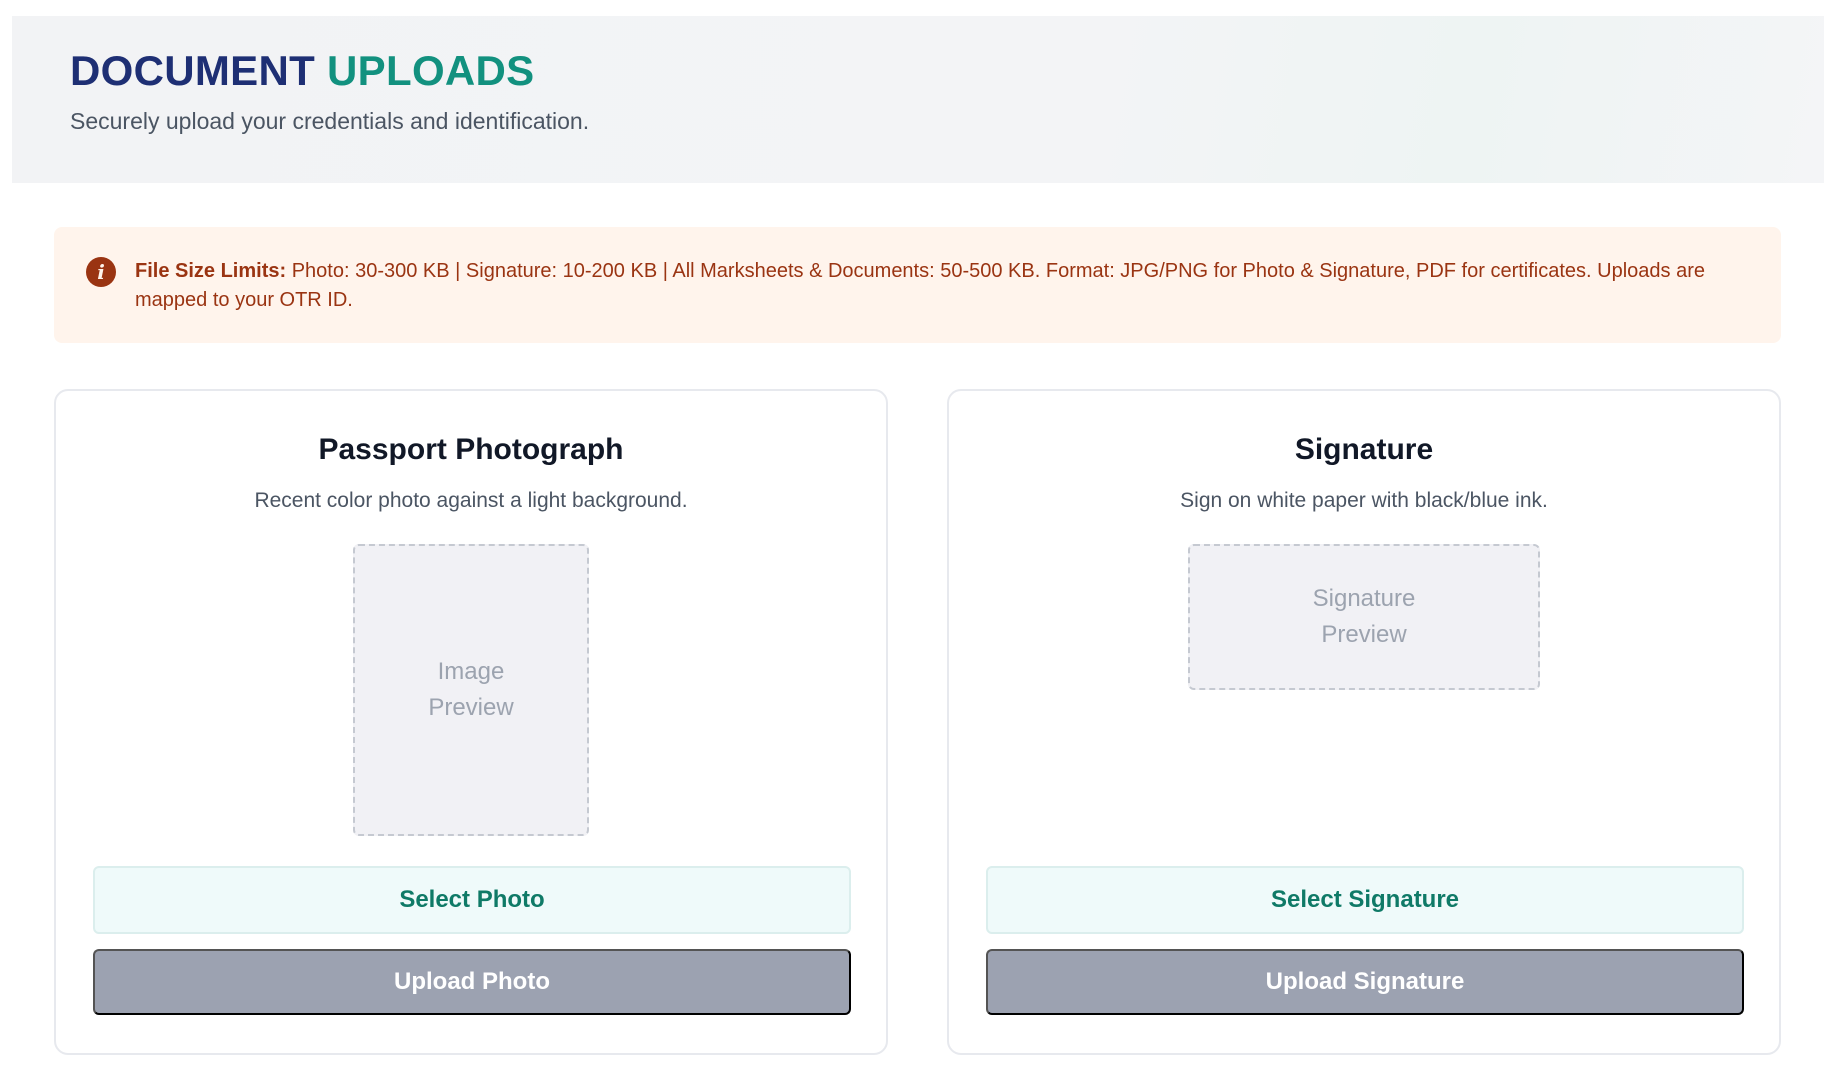 This screenshot has width=1824, height=1089. I want to click on select-signature-button: Select Signature, so click(1365, 900).